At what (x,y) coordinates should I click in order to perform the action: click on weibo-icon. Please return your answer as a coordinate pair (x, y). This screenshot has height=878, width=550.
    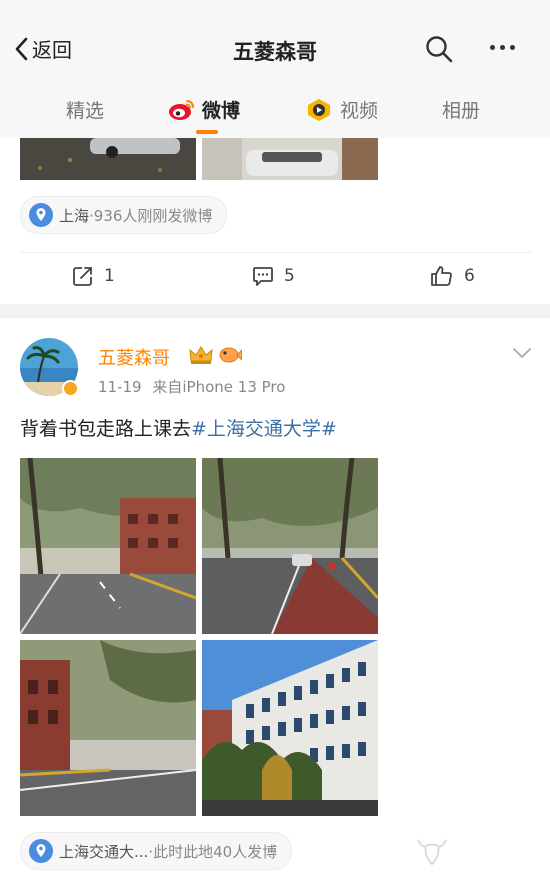
    Looking at the image, I should click on (181, 109).